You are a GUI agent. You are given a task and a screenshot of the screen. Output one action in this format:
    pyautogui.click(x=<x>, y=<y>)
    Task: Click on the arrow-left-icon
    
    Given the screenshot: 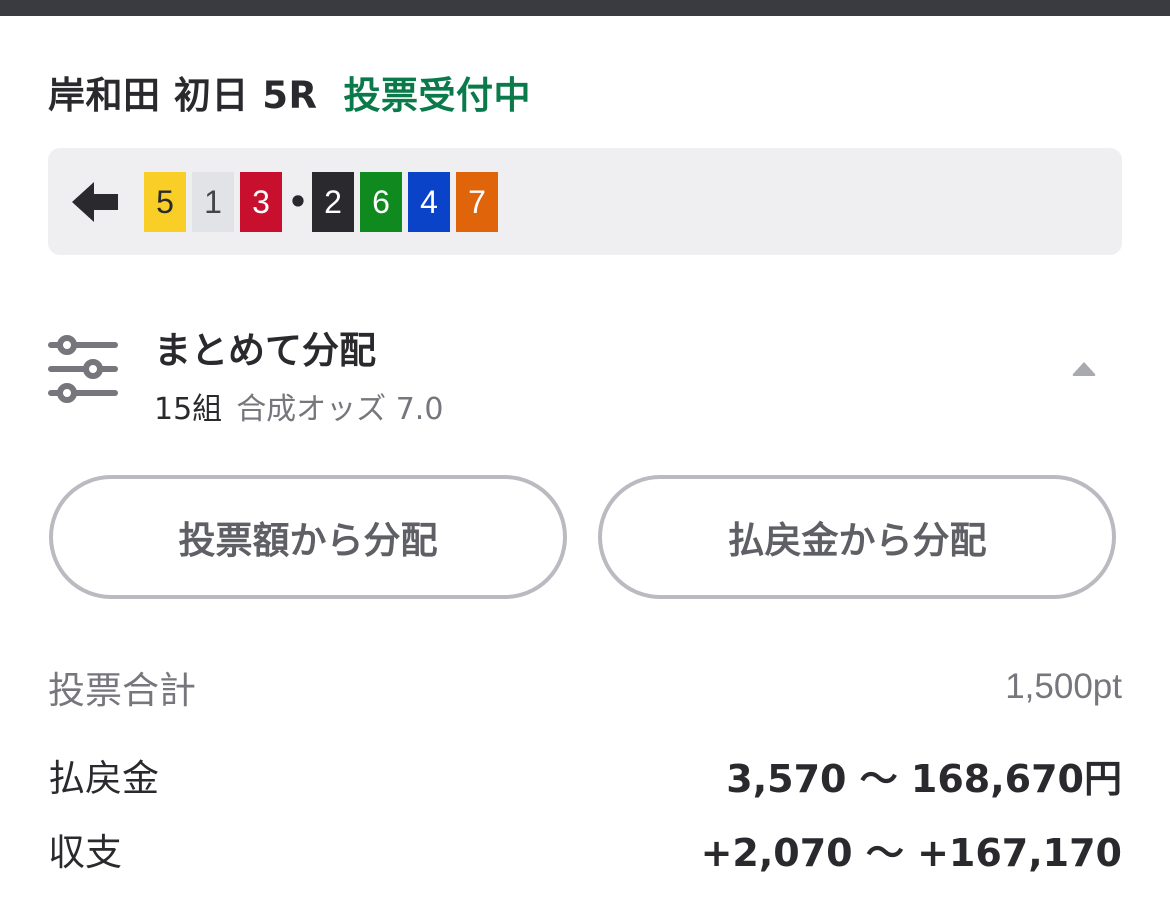 What is the action you would take?
    pyautogui.click(x=96, y=202)
    